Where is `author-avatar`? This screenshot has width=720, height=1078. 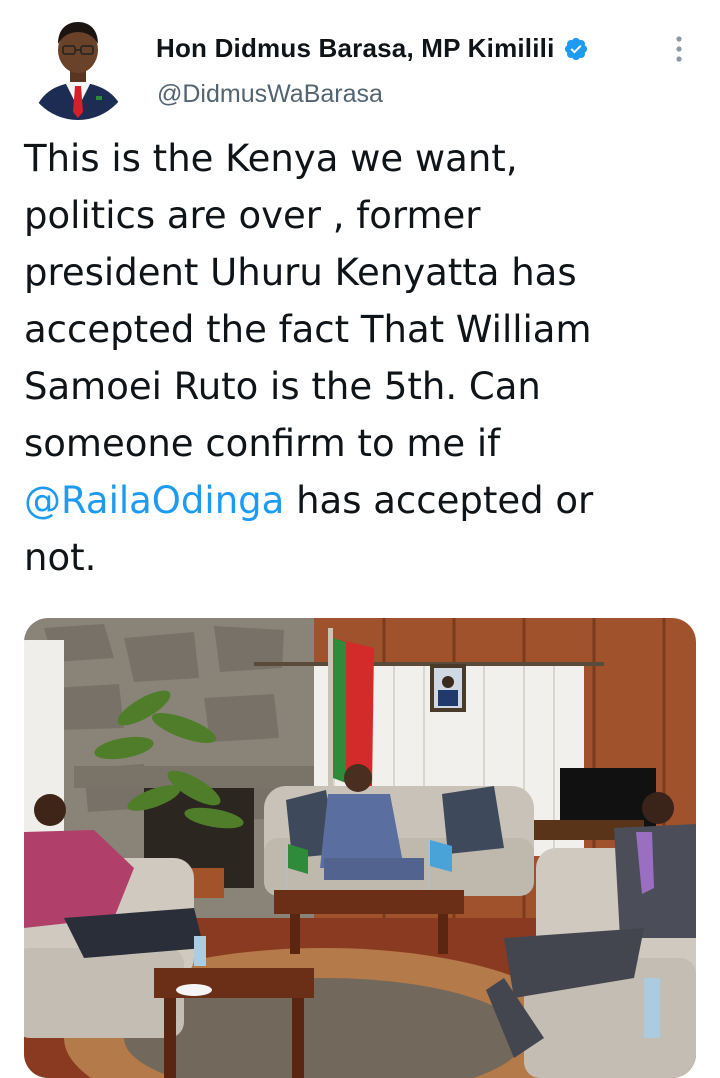
author-avatar is located at coordinates (78, 66).